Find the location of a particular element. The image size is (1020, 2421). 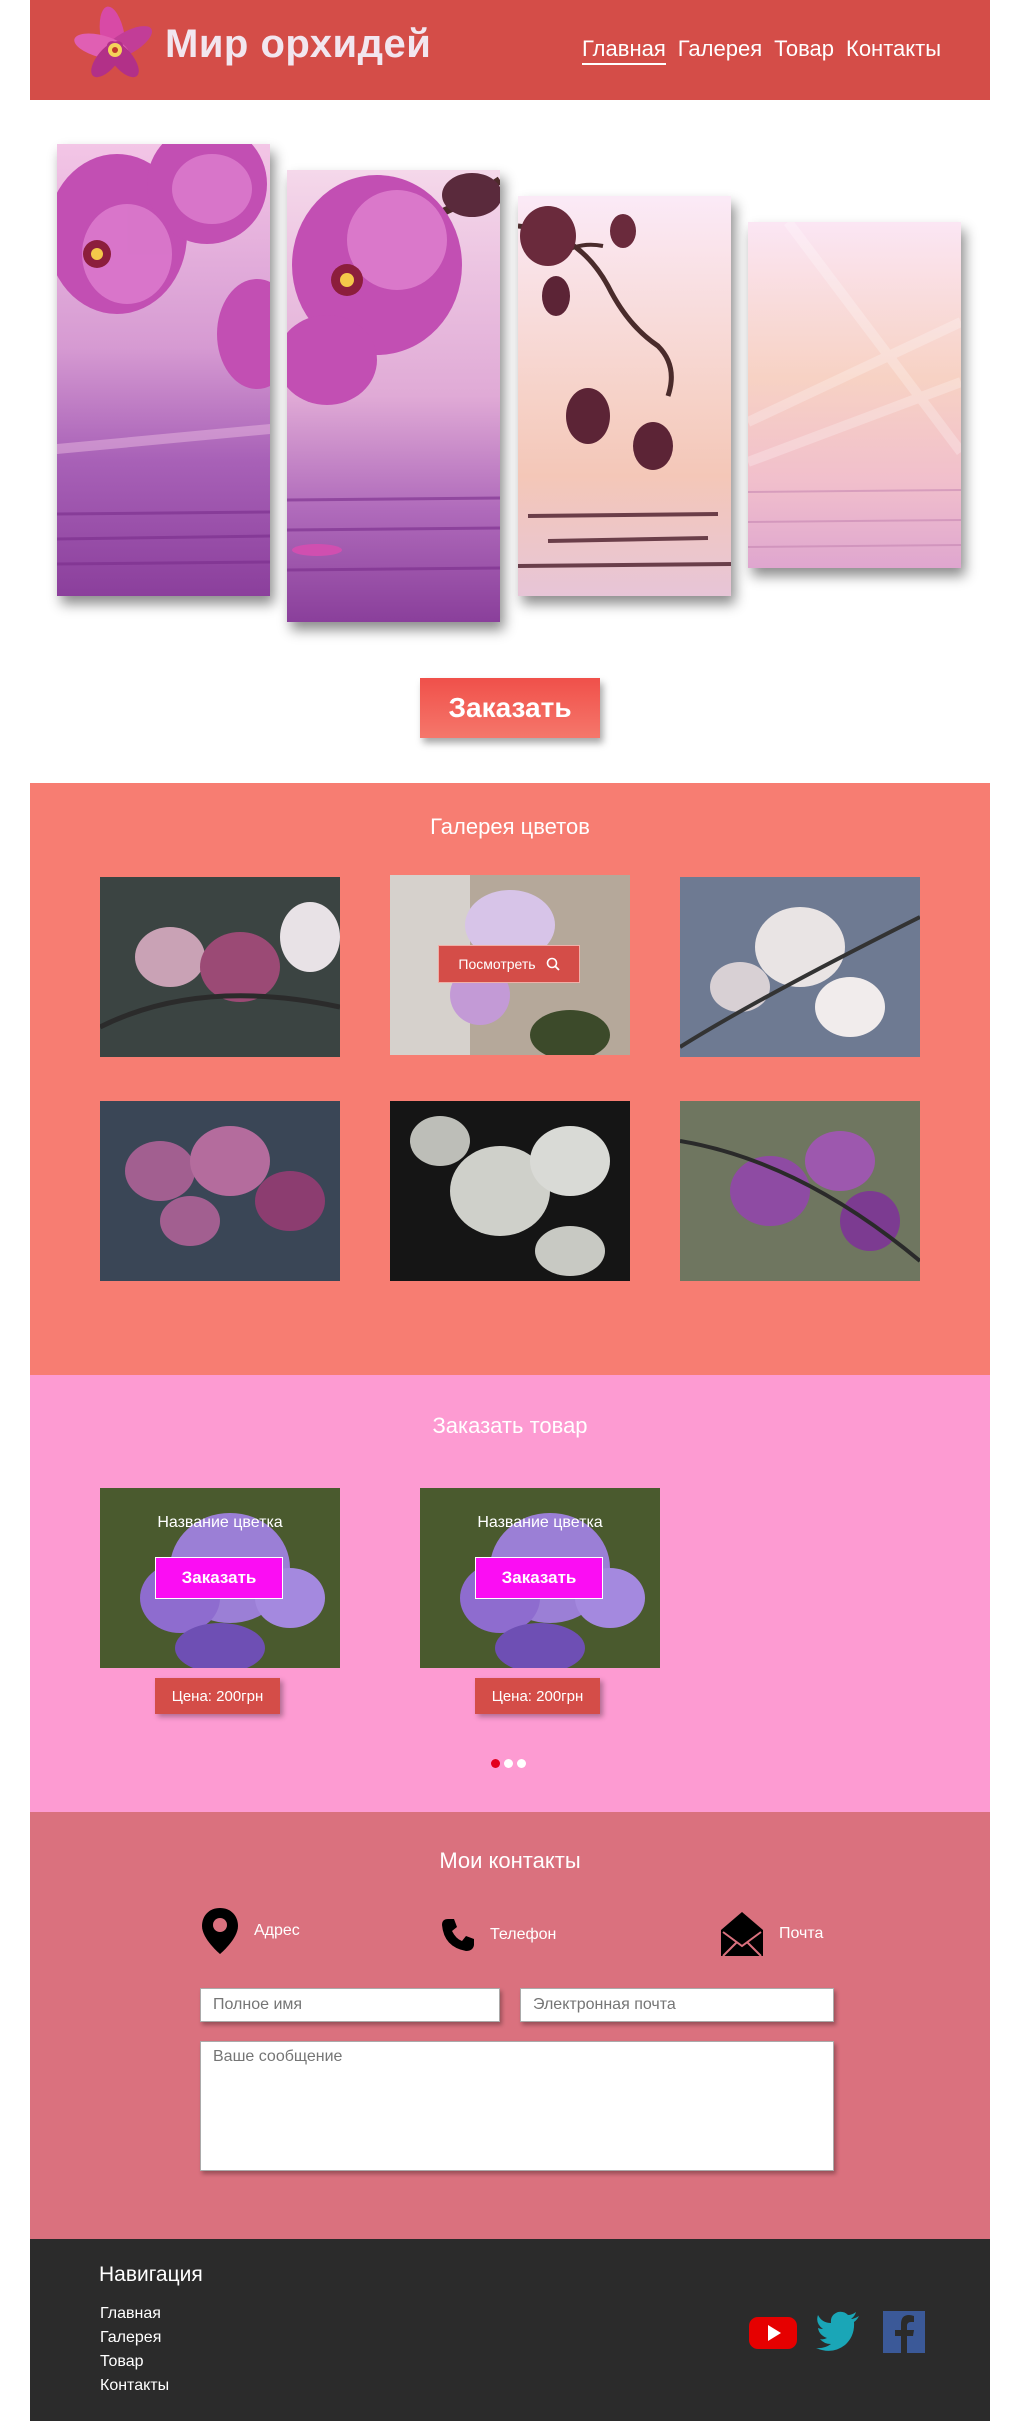

gallery-image-2: Посмотреть is located at coordinates (510, 965).